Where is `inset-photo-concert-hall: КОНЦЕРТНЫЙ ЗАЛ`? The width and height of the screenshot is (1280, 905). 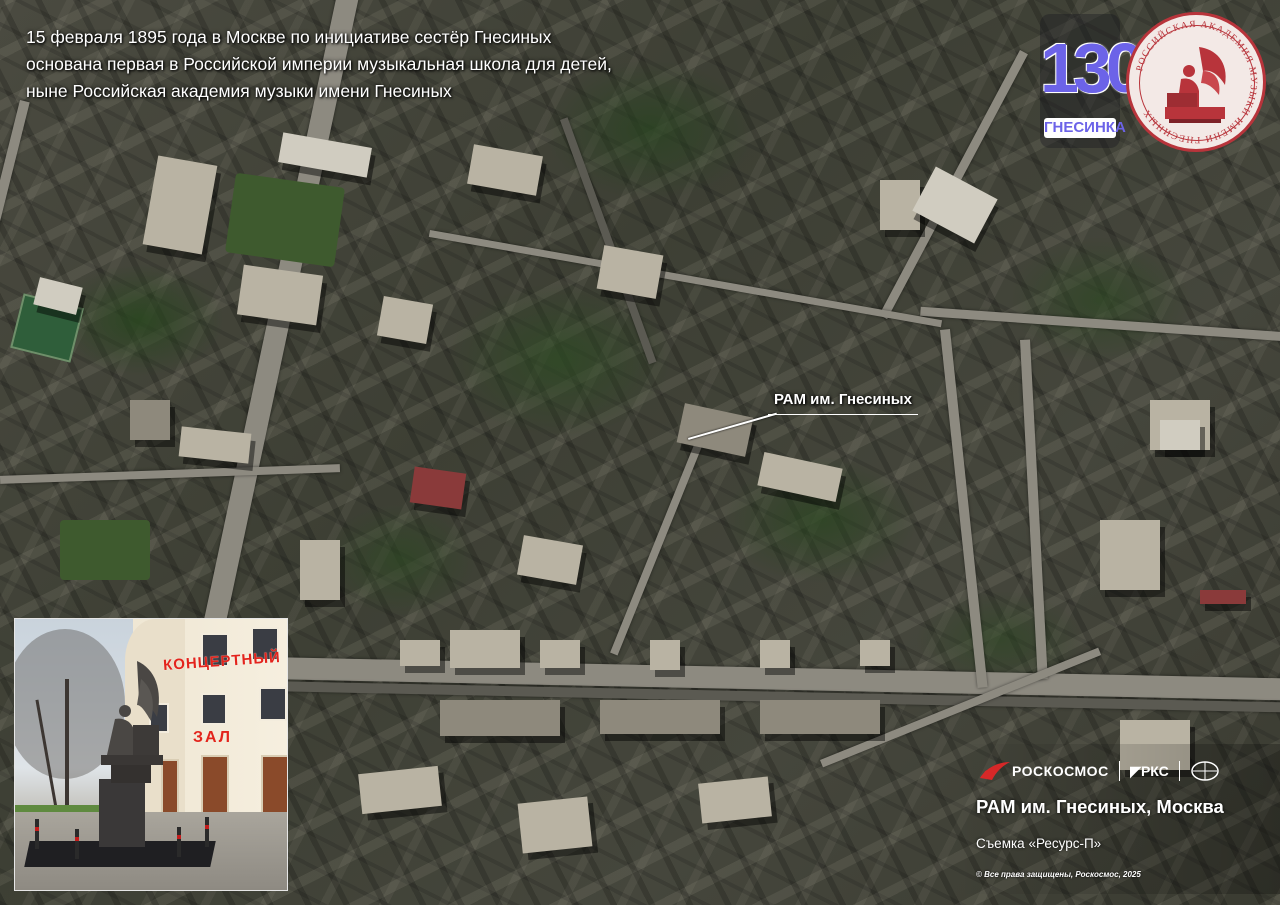 inset-photo-concert-hall: КОНЦЕРТНЫЙ ЗАЛ is located at coordinates (151, 754).